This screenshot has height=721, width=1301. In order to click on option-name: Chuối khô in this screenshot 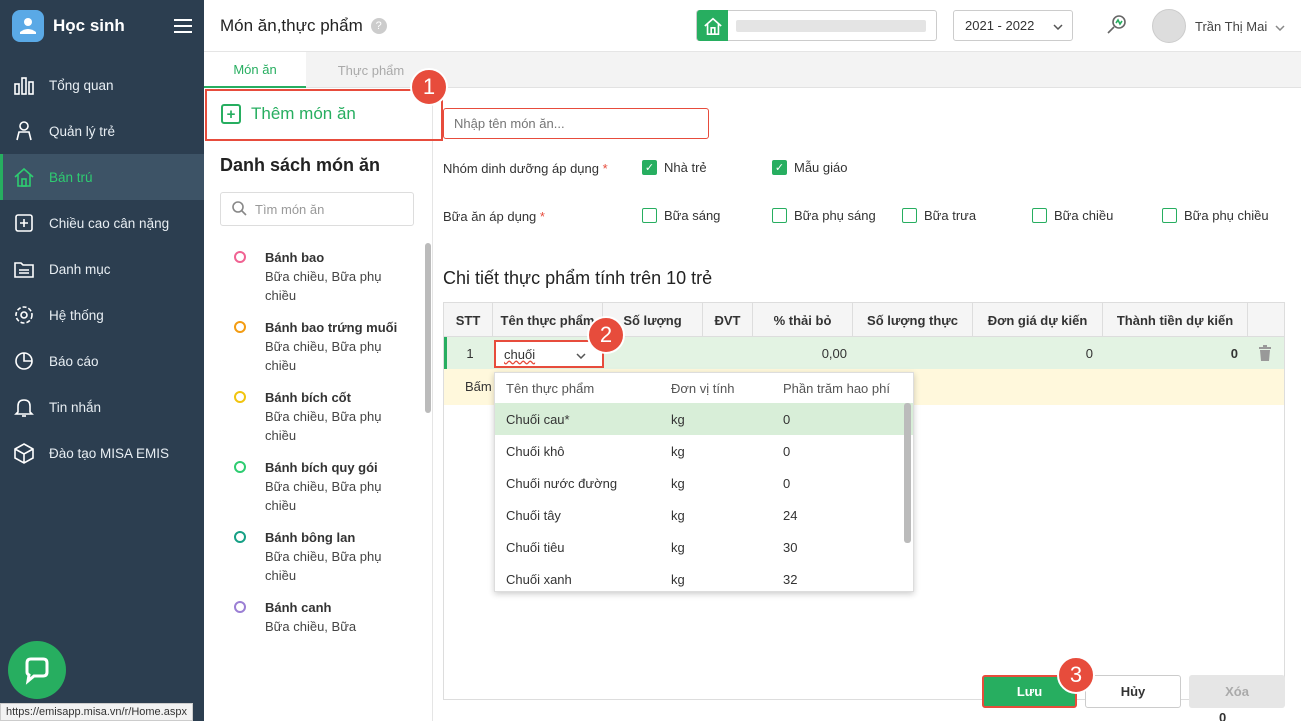, I will do `click(535, 451)`.